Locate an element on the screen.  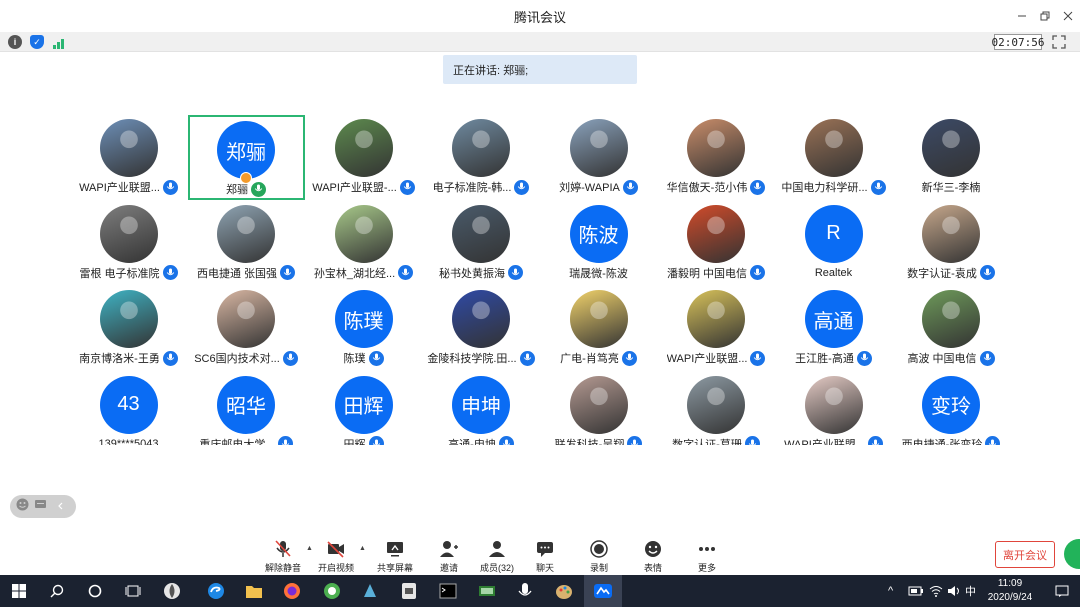
participant-tile: R Realtek is located at coordinates (833, 243).